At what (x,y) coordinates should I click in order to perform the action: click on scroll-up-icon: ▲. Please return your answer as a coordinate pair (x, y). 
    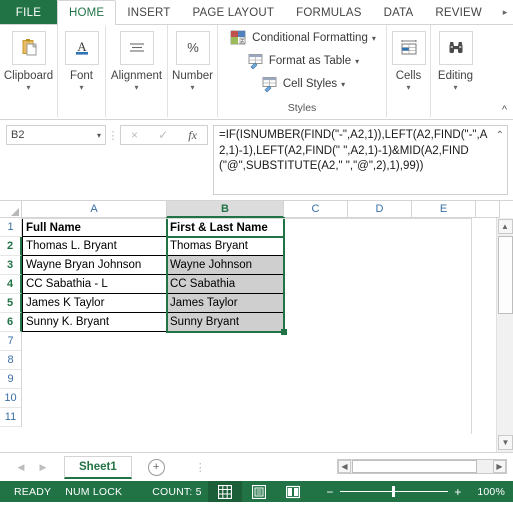
    Looking at the image, I should click on (505, 226).